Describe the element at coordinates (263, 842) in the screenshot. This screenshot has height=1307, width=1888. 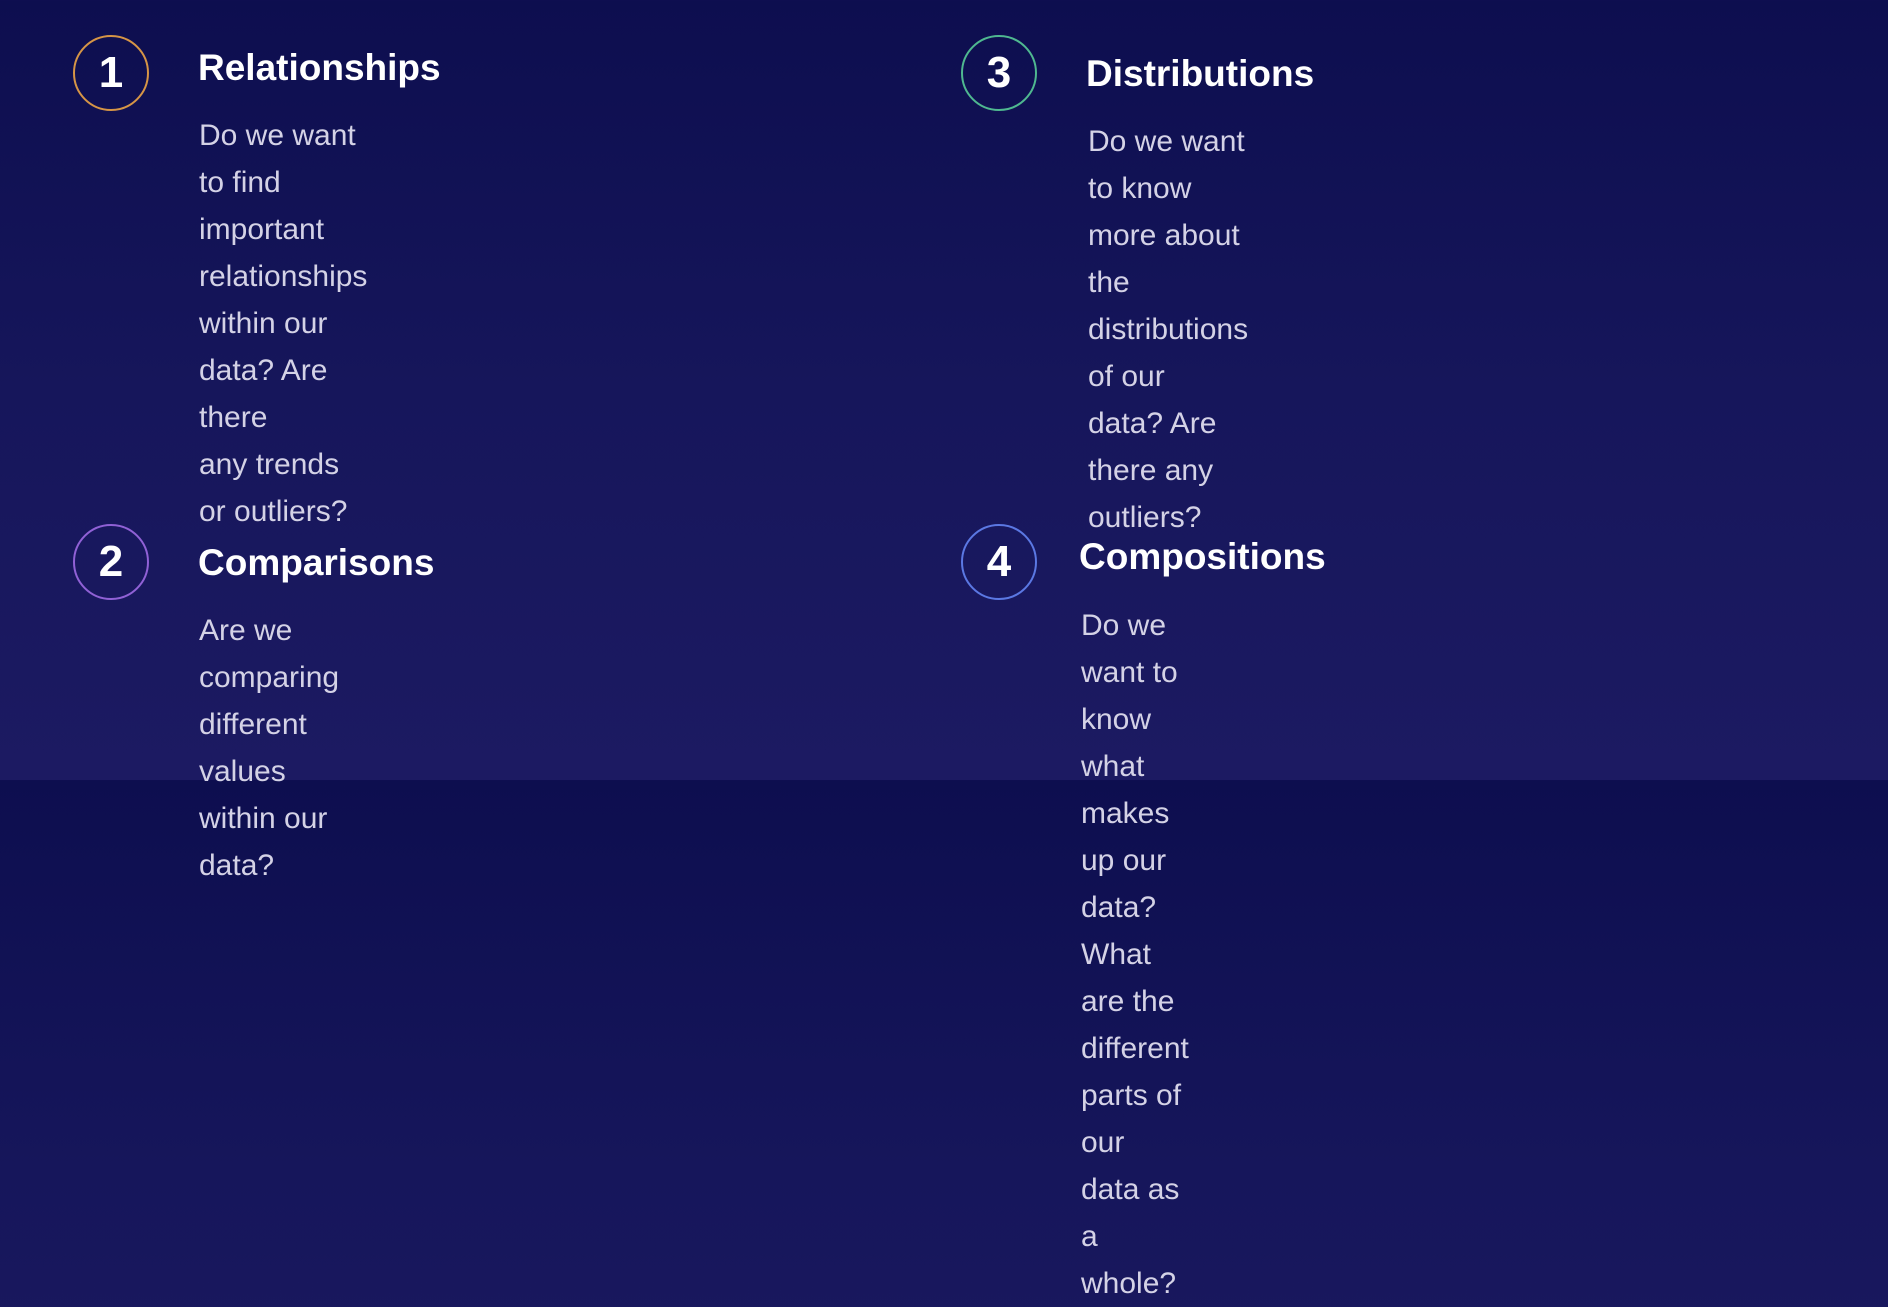
I see `desc-line: within our data?` at that location.